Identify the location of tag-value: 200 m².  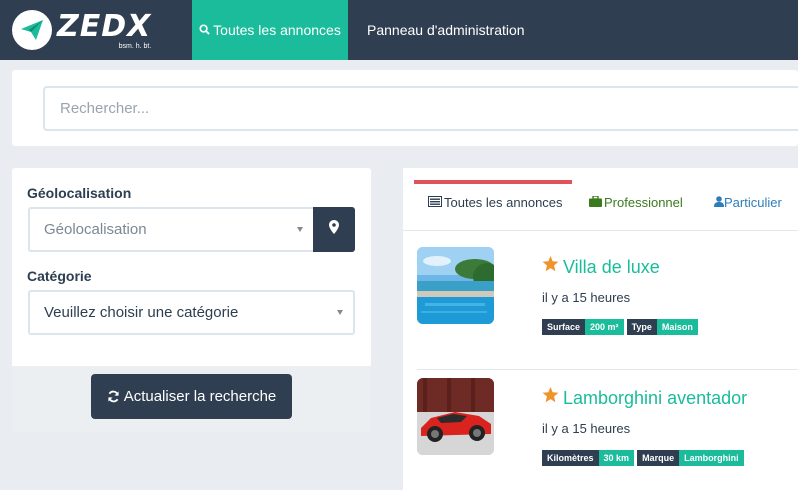
(604, 327).